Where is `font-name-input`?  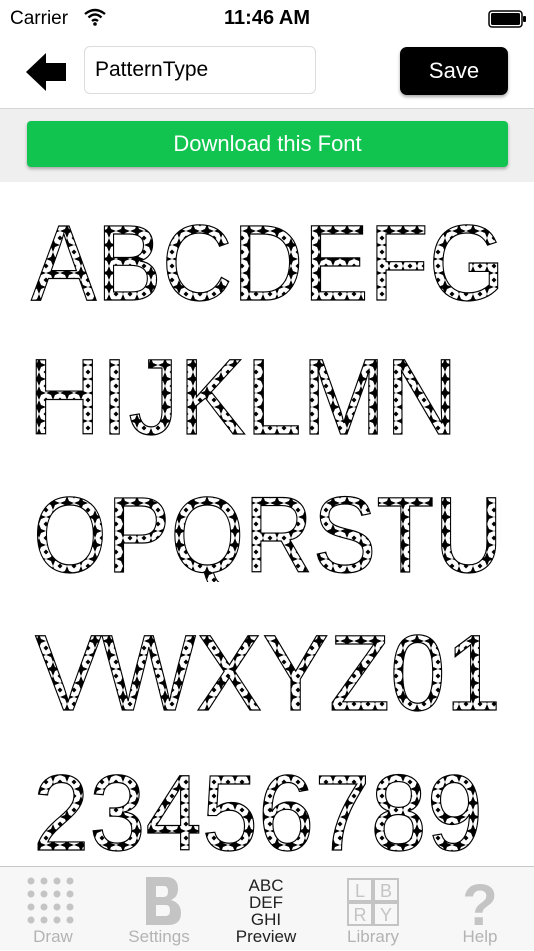 font-name-input is located at coordinates (200, 70).